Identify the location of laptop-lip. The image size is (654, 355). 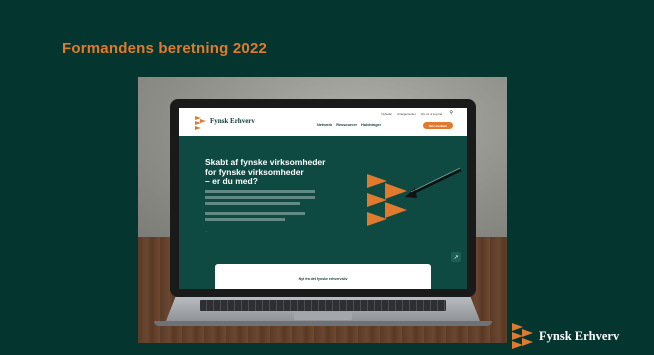
(323, 323).